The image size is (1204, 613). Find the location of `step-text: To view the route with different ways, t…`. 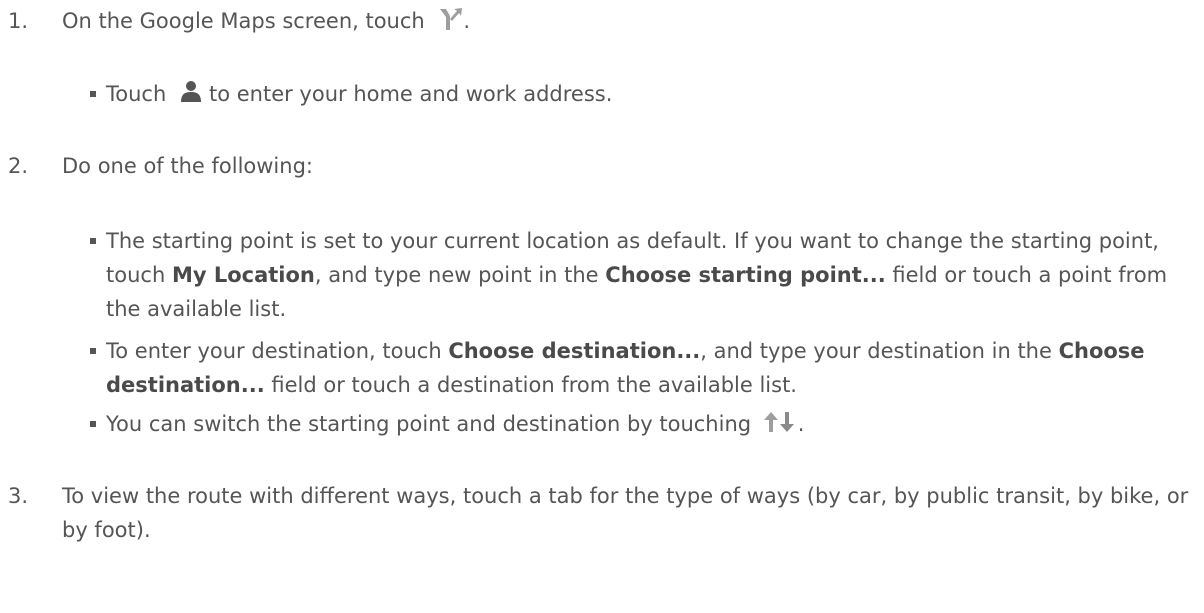

step-text: To view the route with different ways, t… is located at coordinates (625, 513).